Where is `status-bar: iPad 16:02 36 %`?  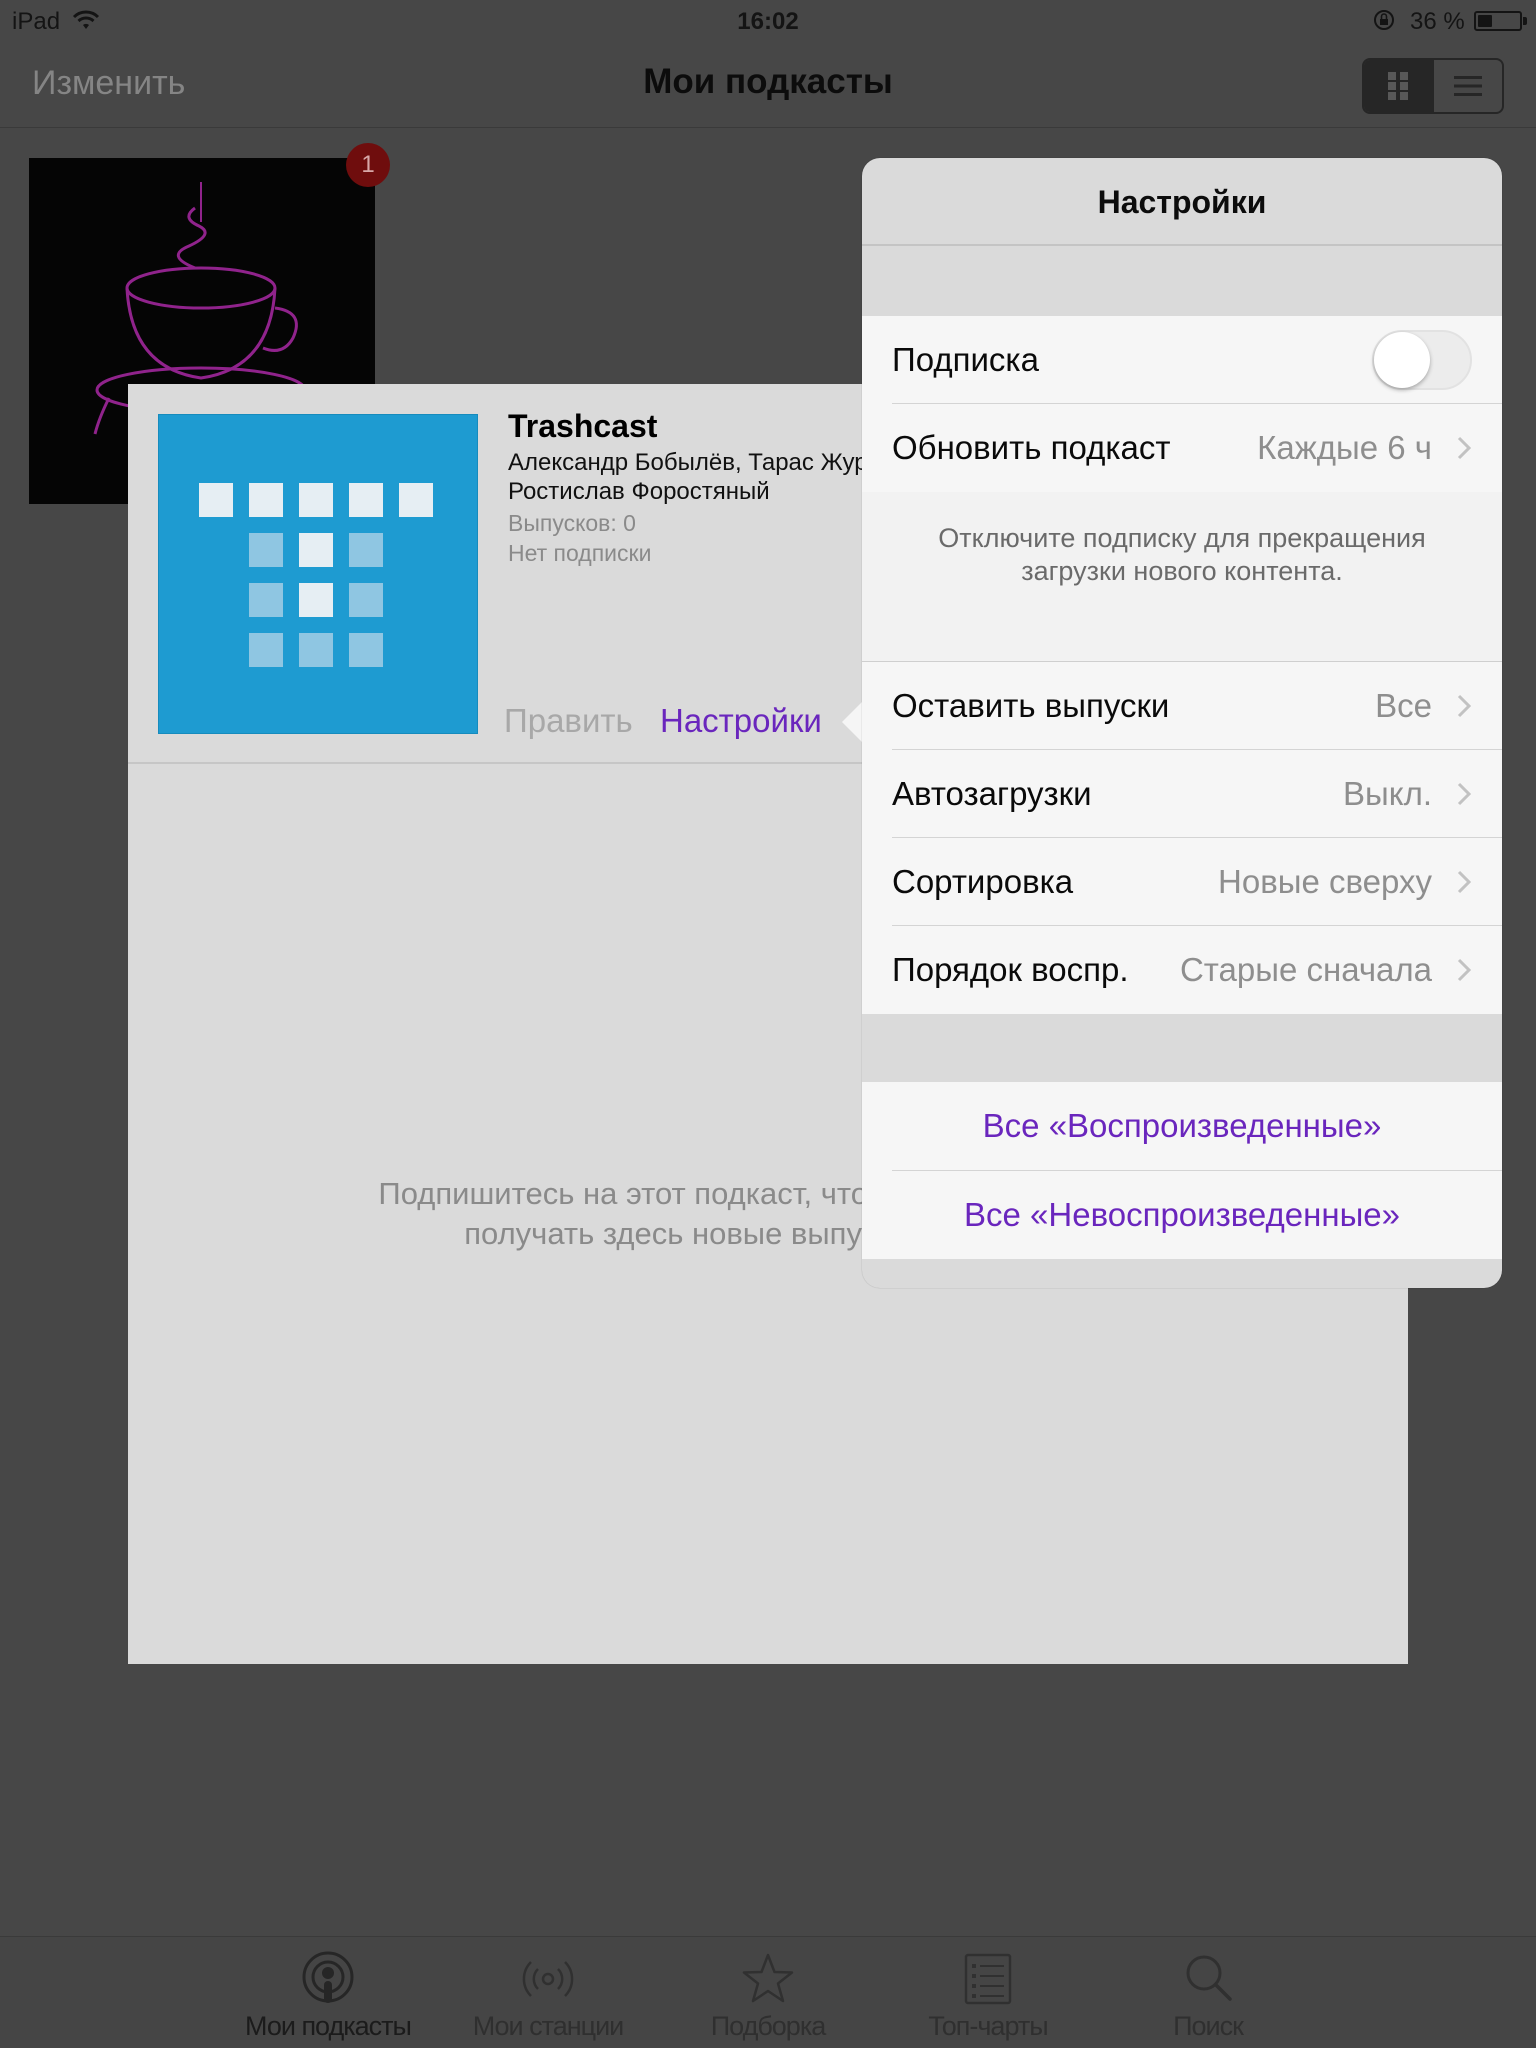
status-bar: iPad 16:02 36 % is located at coordinates (768, 20).